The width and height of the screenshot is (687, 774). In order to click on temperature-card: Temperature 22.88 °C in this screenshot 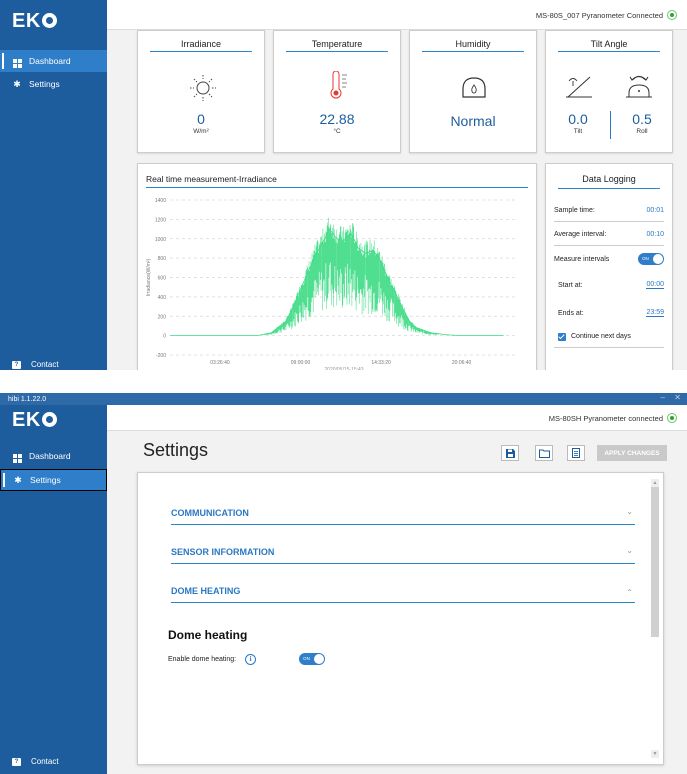, I will do `click(337, 91)`.